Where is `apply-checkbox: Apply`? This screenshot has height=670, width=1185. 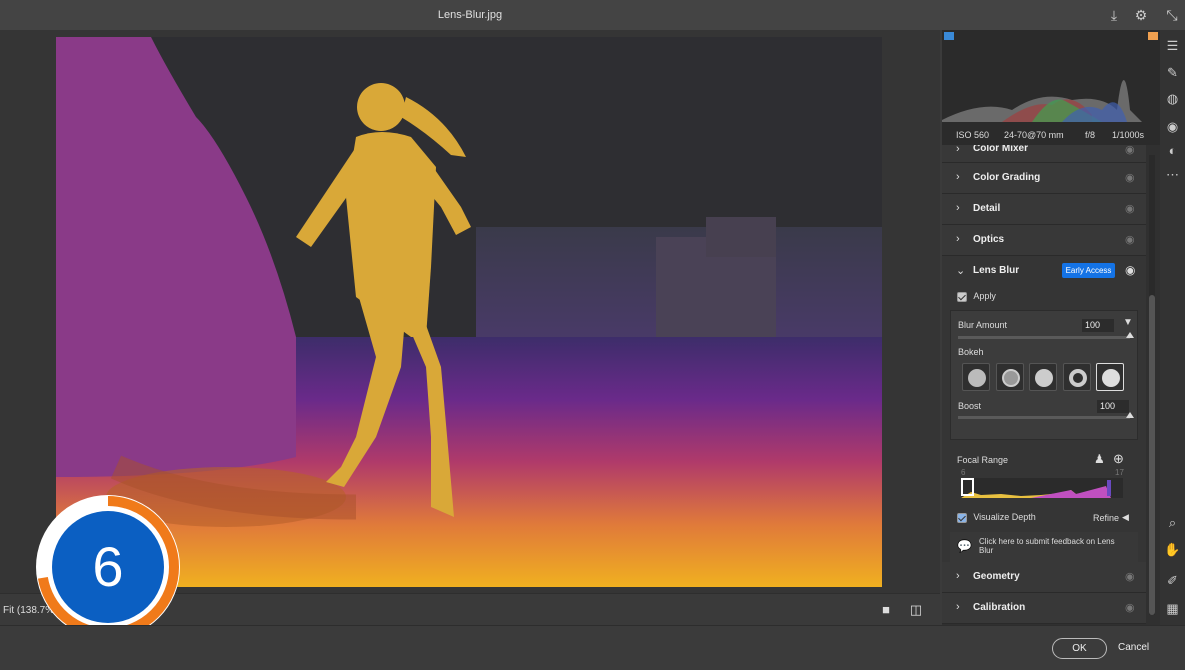
apply-checkbox: Apply is located at coordinates (976, 298).